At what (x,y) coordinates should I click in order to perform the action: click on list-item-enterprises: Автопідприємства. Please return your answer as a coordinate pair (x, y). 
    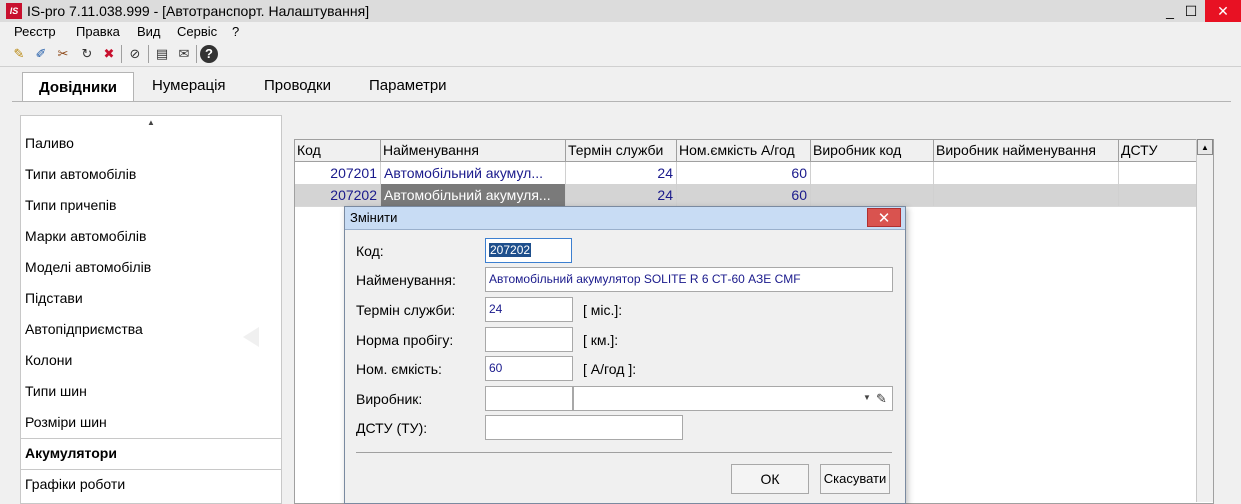
    Looking at the image, I should click on (84, 329).